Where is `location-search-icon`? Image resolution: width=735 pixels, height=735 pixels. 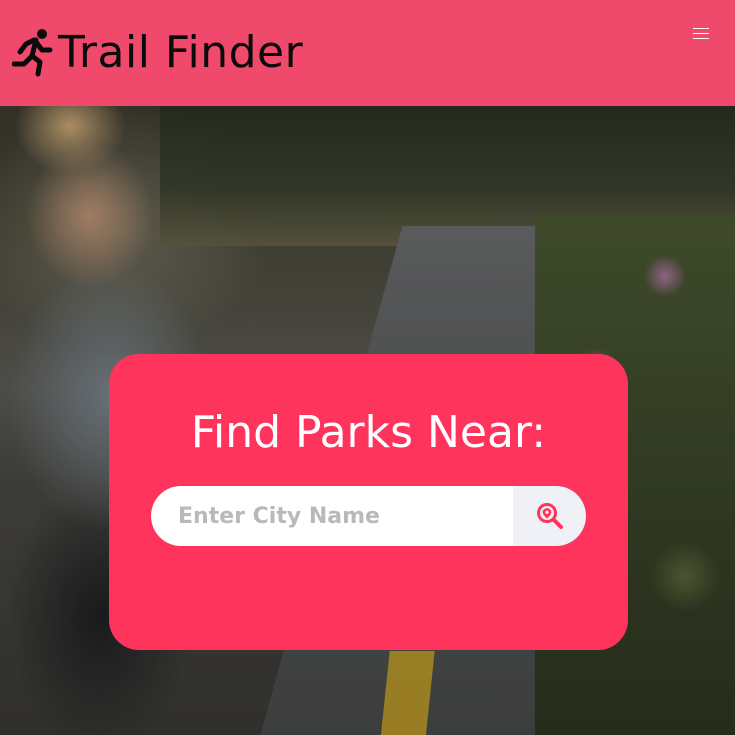 location-search-icon is located at coordinates (549, 516).